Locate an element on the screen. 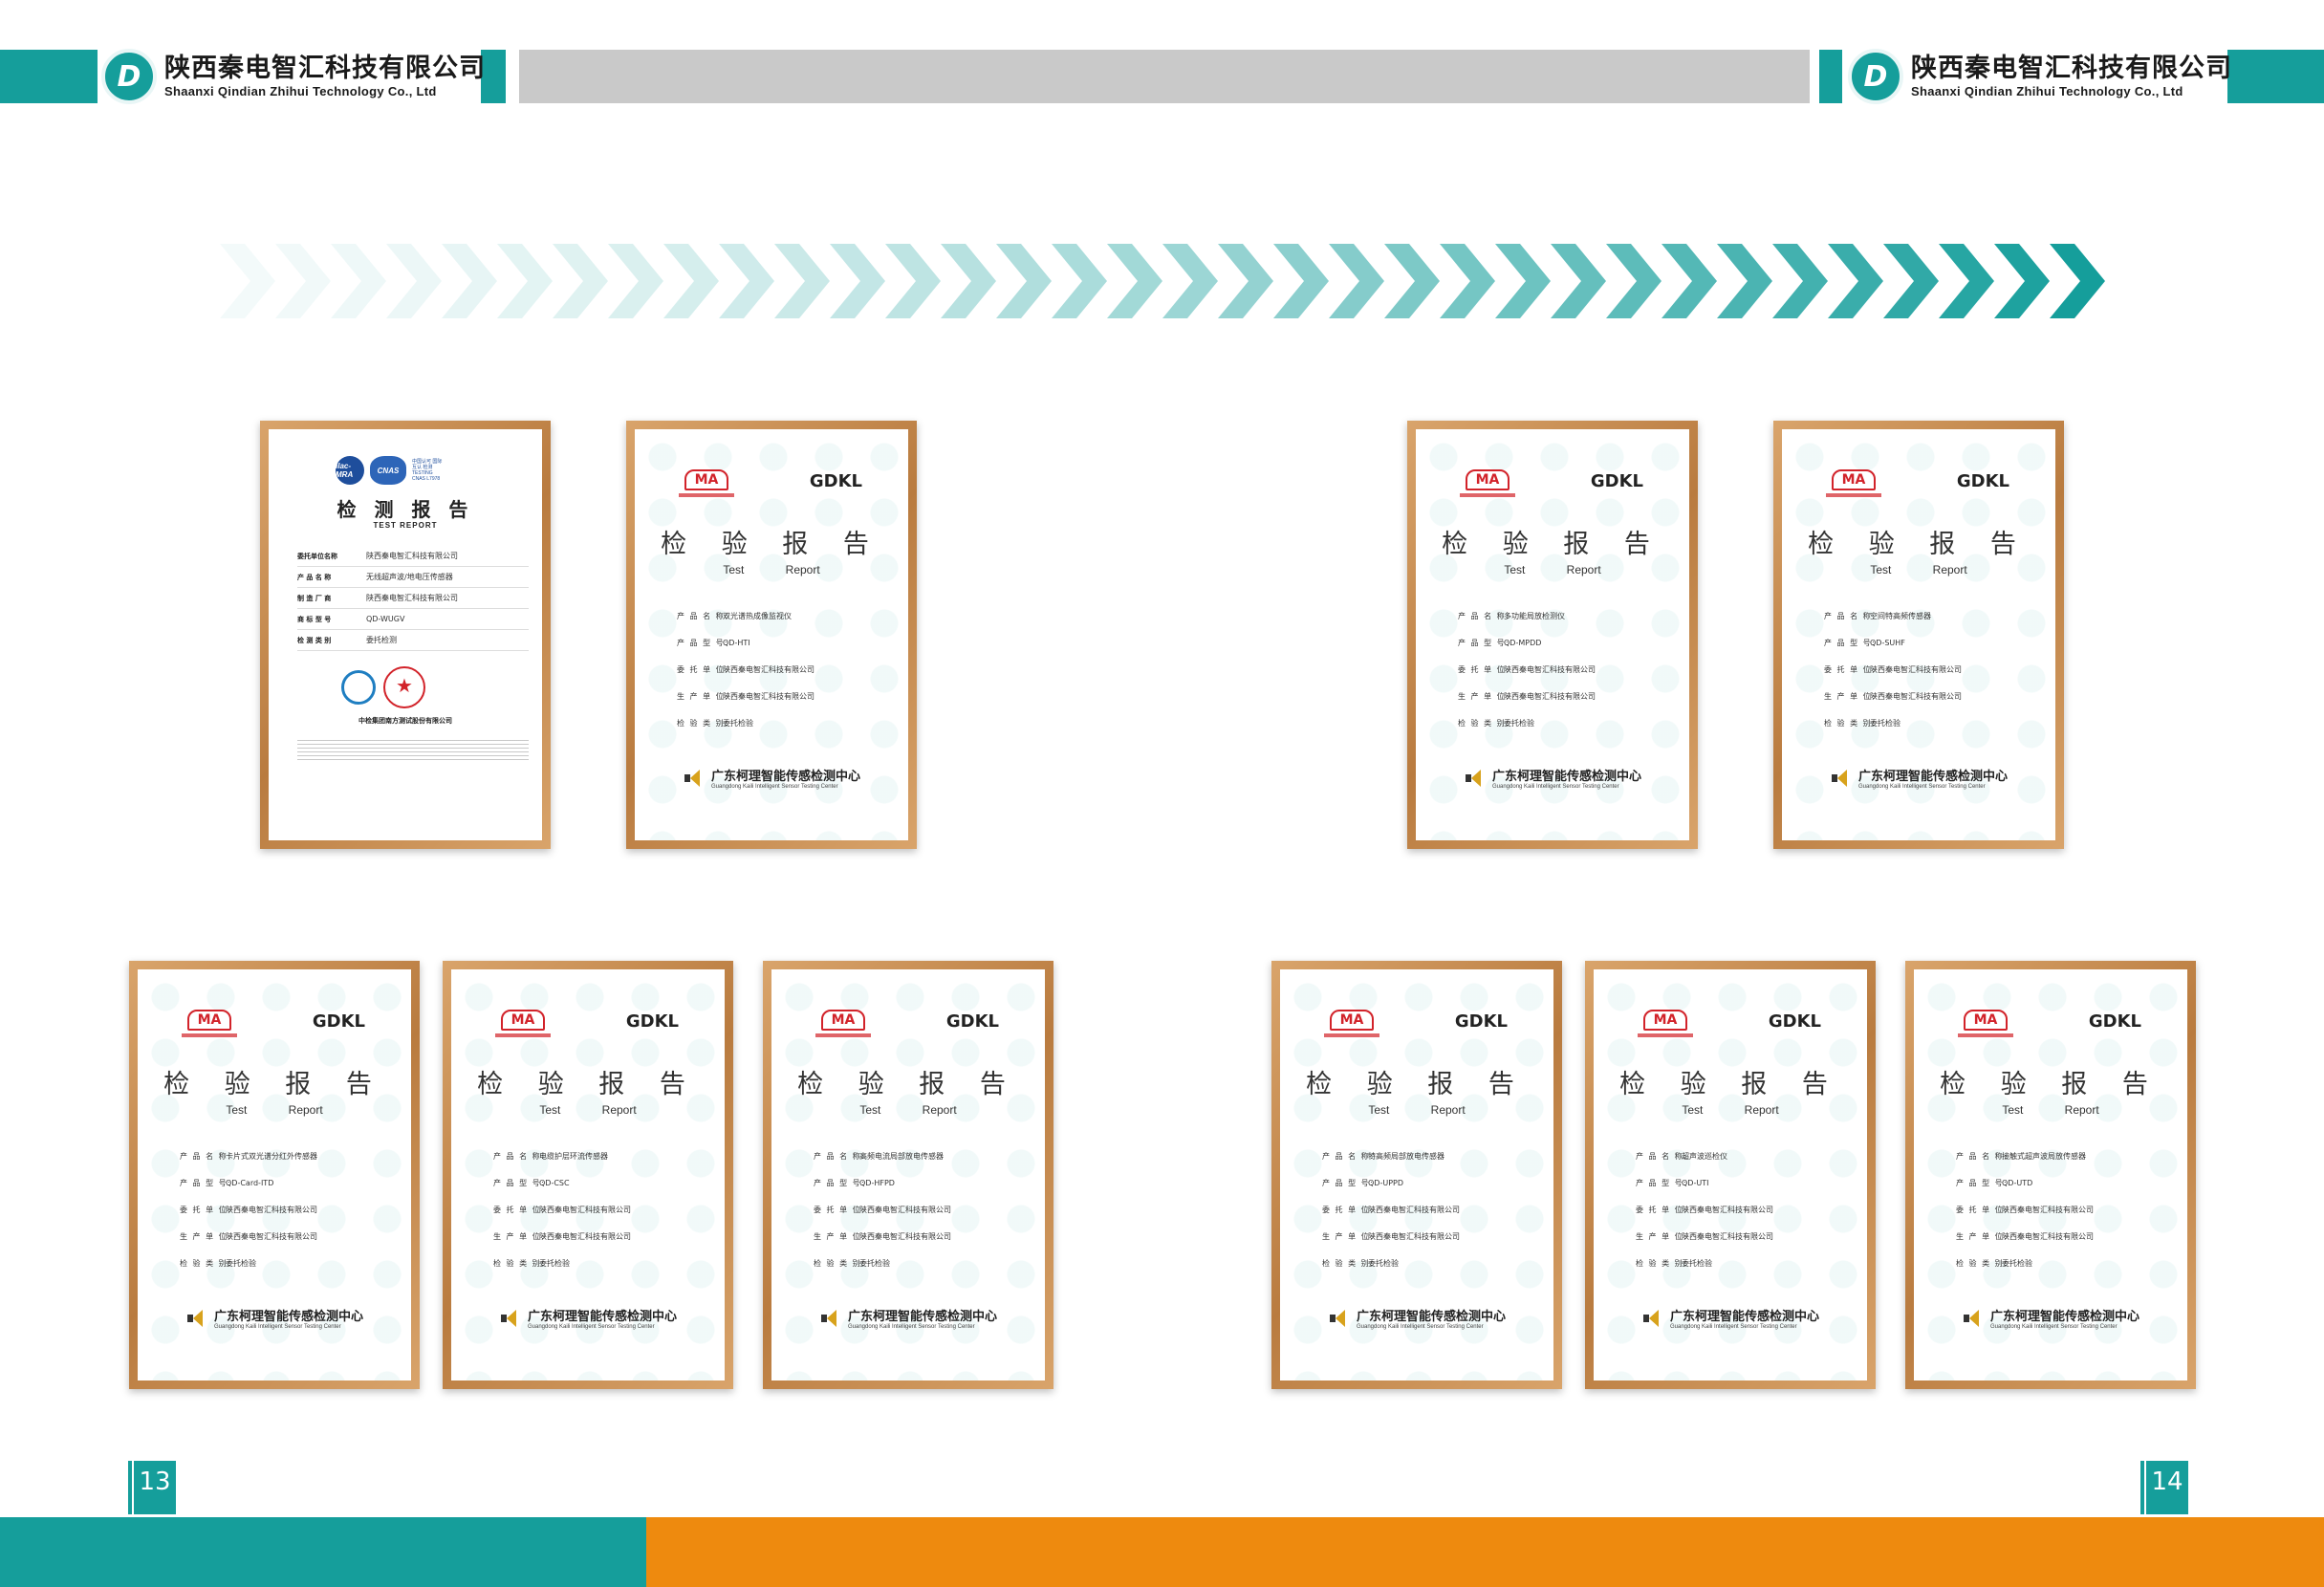  qindian-logo-icon: D is located at coordinates (129, 77).